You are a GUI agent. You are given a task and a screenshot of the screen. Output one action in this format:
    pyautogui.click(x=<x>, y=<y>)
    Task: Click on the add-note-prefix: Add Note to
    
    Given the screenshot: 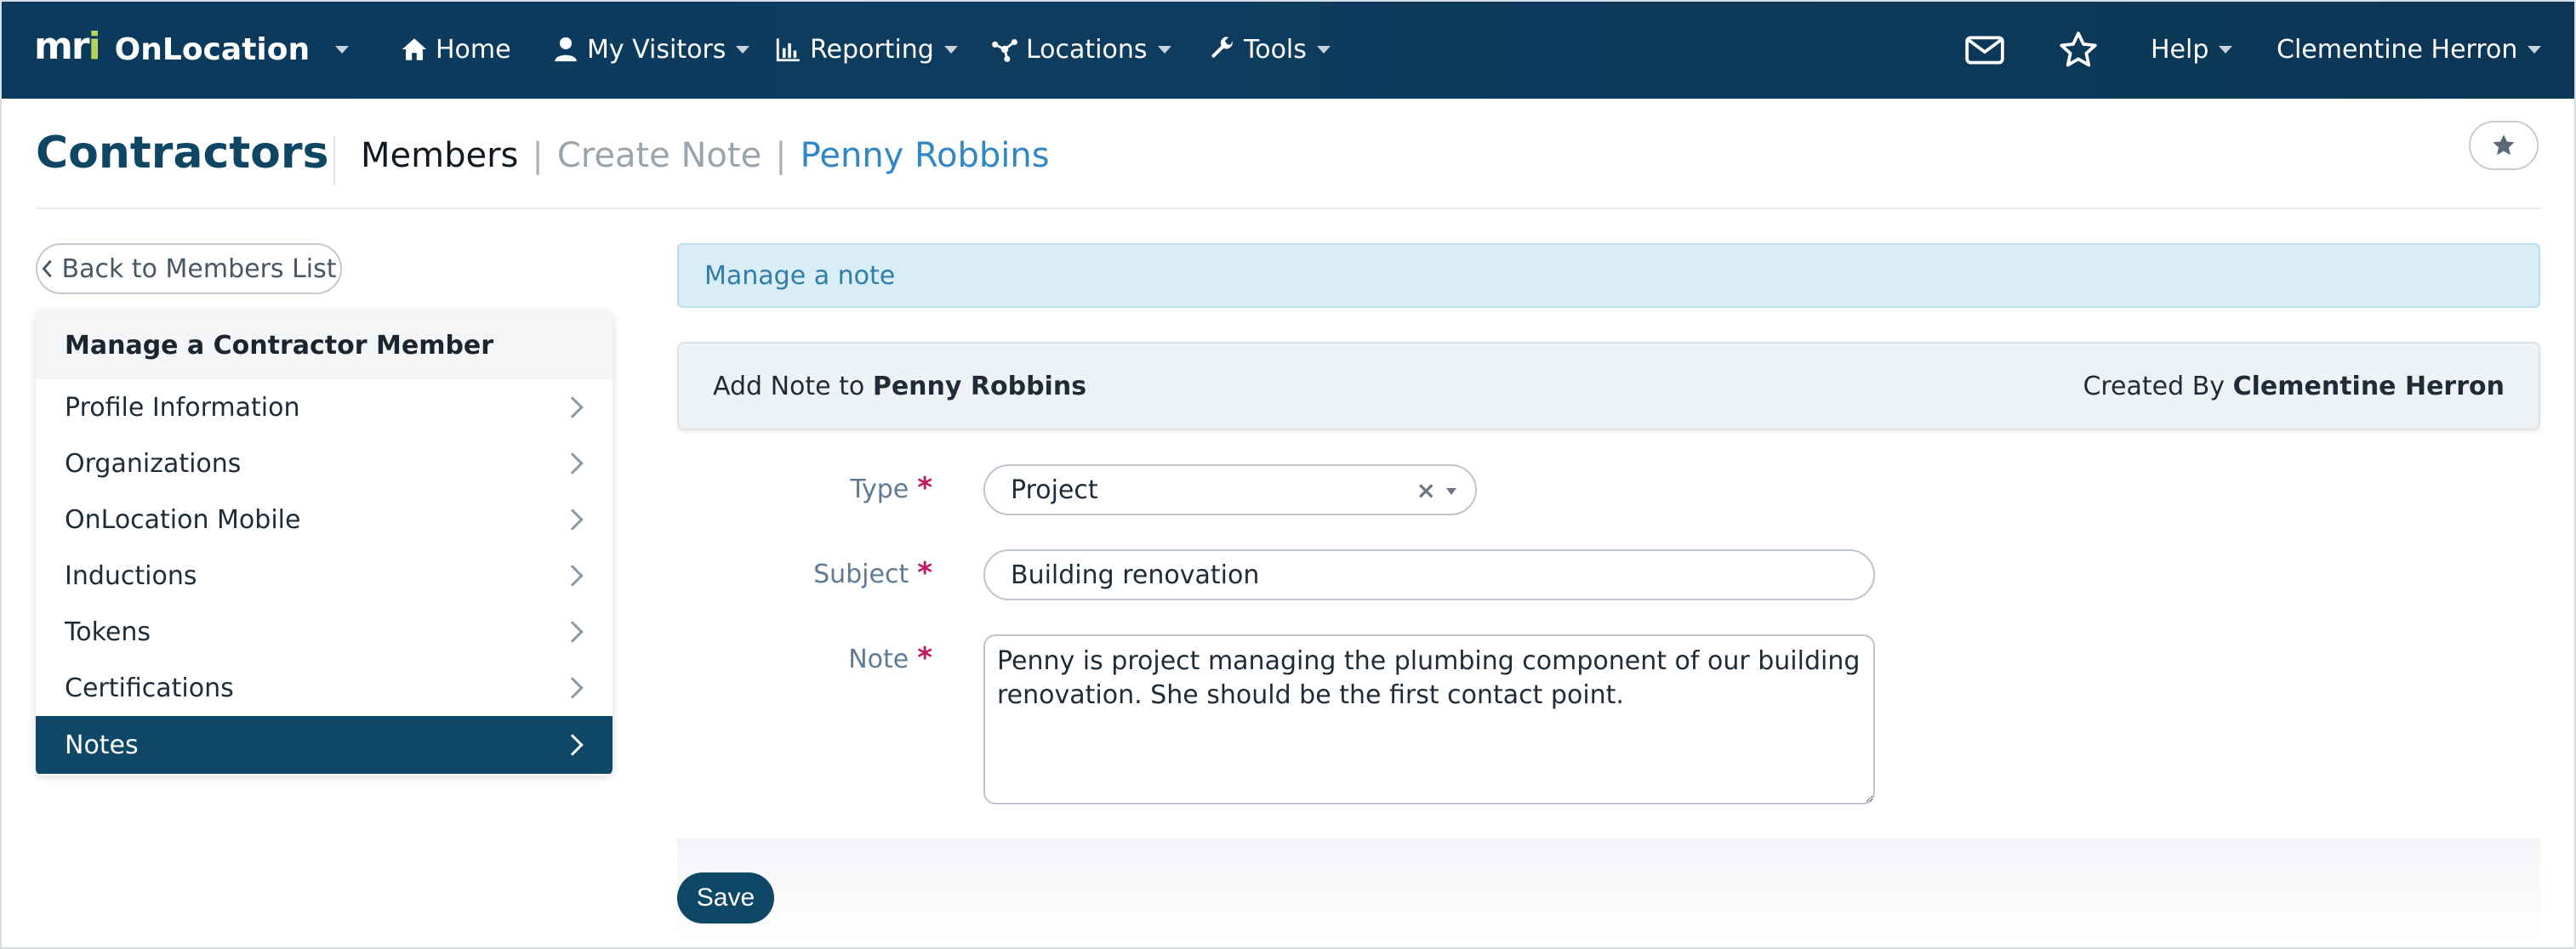 What is the action you would take?
    pyautogui.click(x=789, y=386)
    